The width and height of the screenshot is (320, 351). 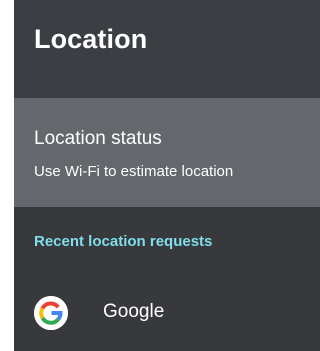 What do you see at coordinates (134, 171) in the screenshot?
I see `location-status-subtitle: Use Wi-Fi to estimate location` at bounding box center [134, 171].